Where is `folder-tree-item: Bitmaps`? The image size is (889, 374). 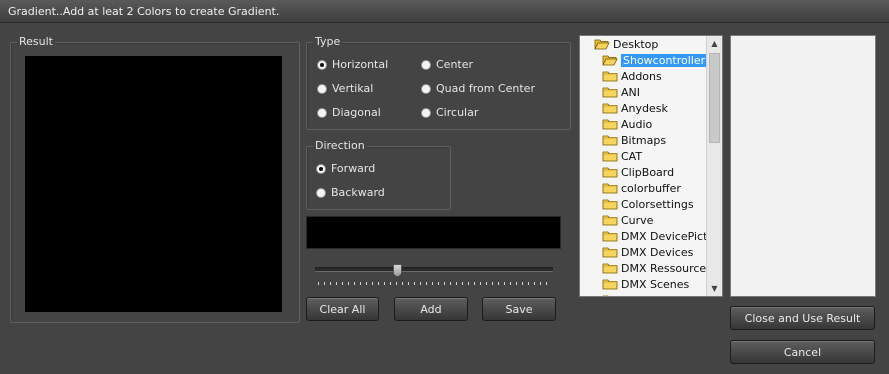
folder-tree-item: Bitmaps is located at coordinates (634, 140).